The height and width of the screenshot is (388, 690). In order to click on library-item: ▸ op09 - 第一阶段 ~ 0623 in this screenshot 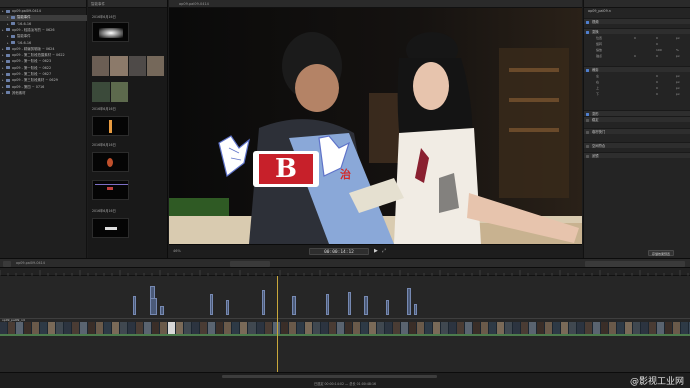, I will do `click(43, 62)`.